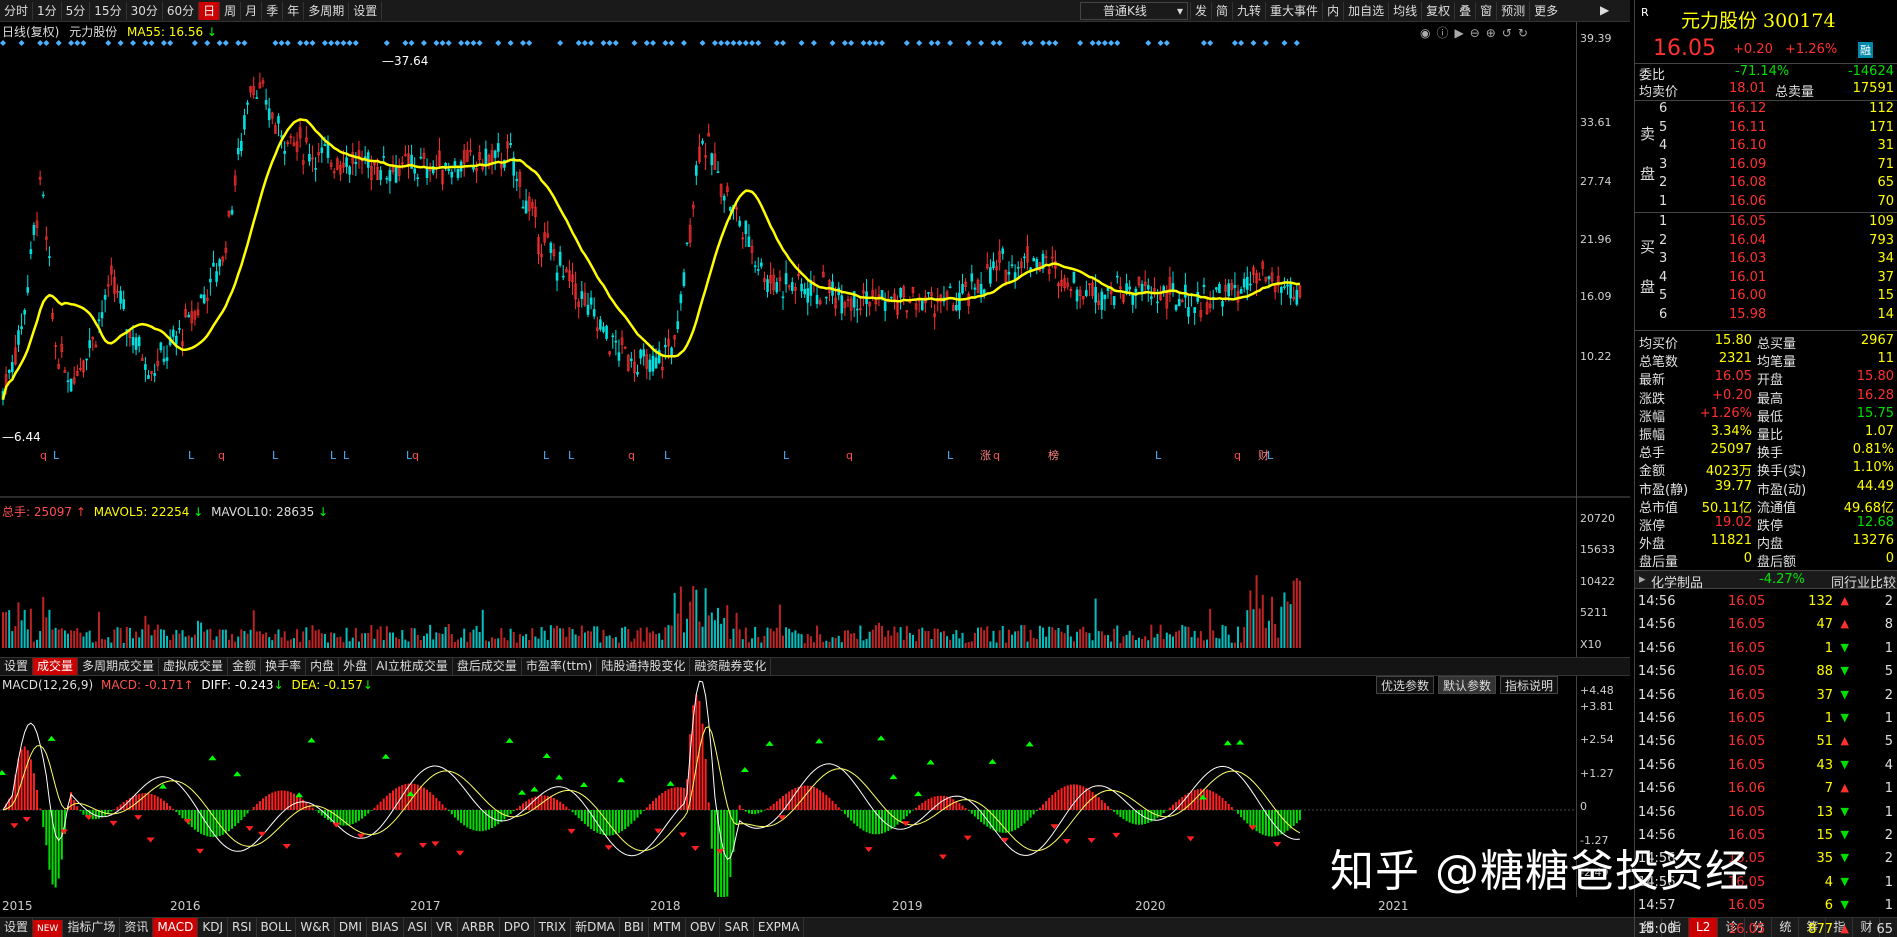 This screenshot has height=937, width=1897. What do you see at coordinates (571, 831) in the screenshot?
I see `arrow-down-icon` at bounding box center [571, 831].